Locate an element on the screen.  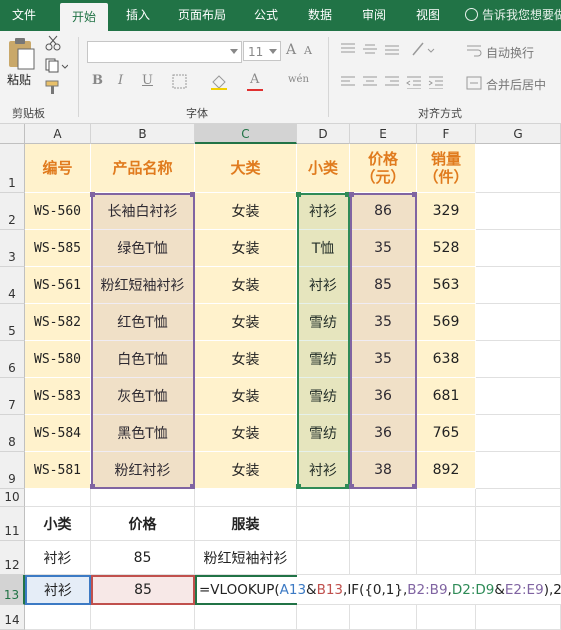
font-size-up-button: A is located at coordinates (291, 50).